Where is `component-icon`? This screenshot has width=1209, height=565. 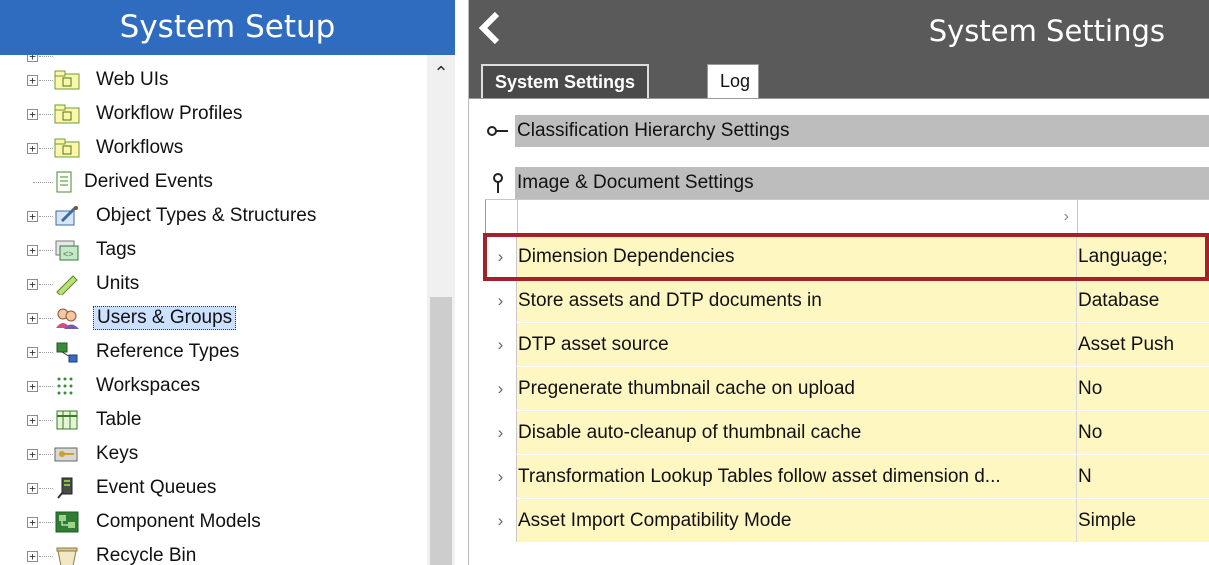 component-icon is located at coordinates (67, 522).